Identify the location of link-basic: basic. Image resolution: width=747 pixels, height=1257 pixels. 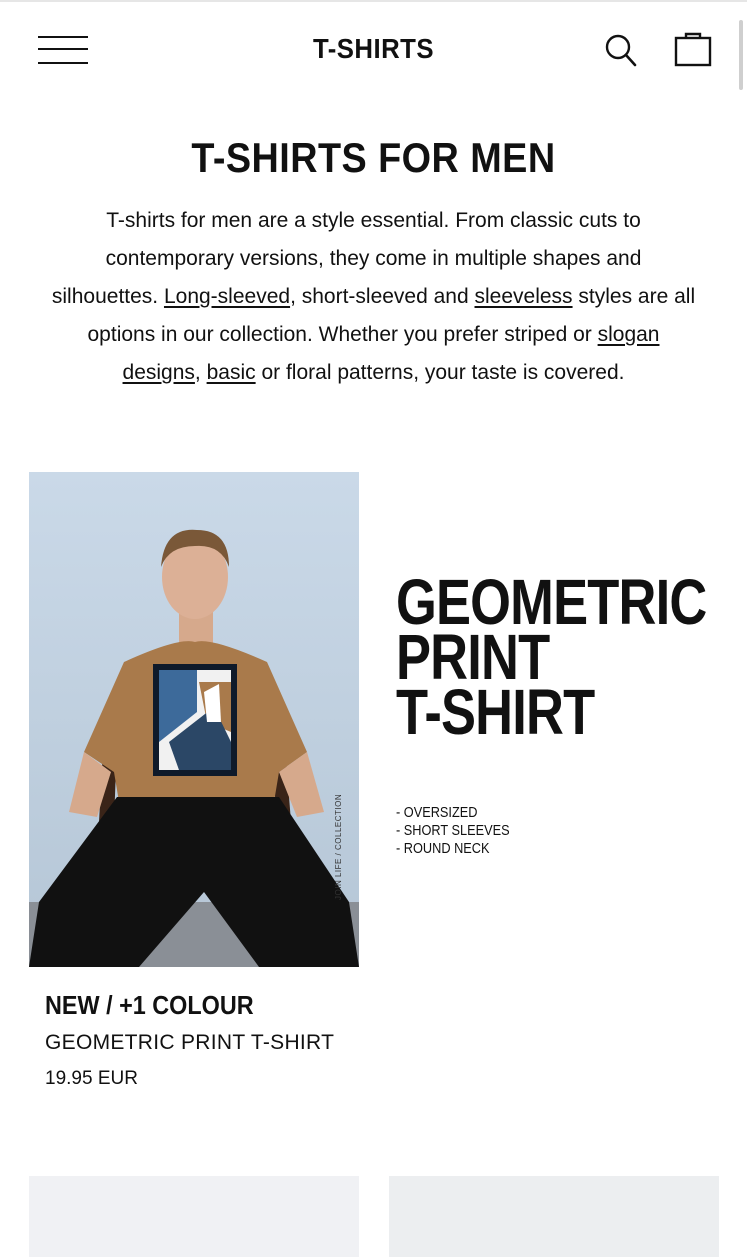
(231, 372).